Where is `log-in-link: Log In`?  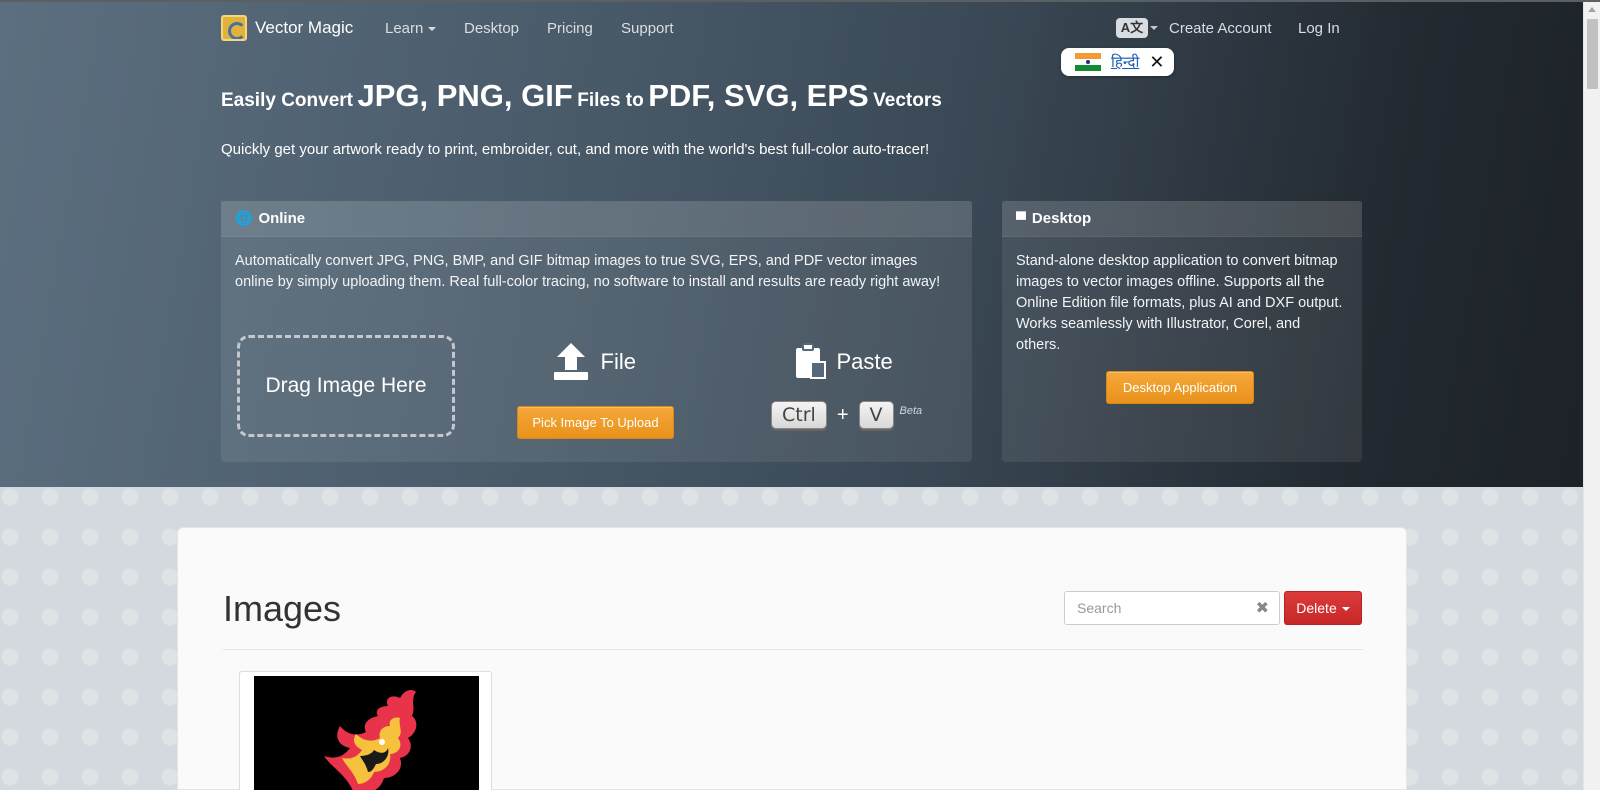
log-in-link: Log In is located at coordinates (1319, 28).